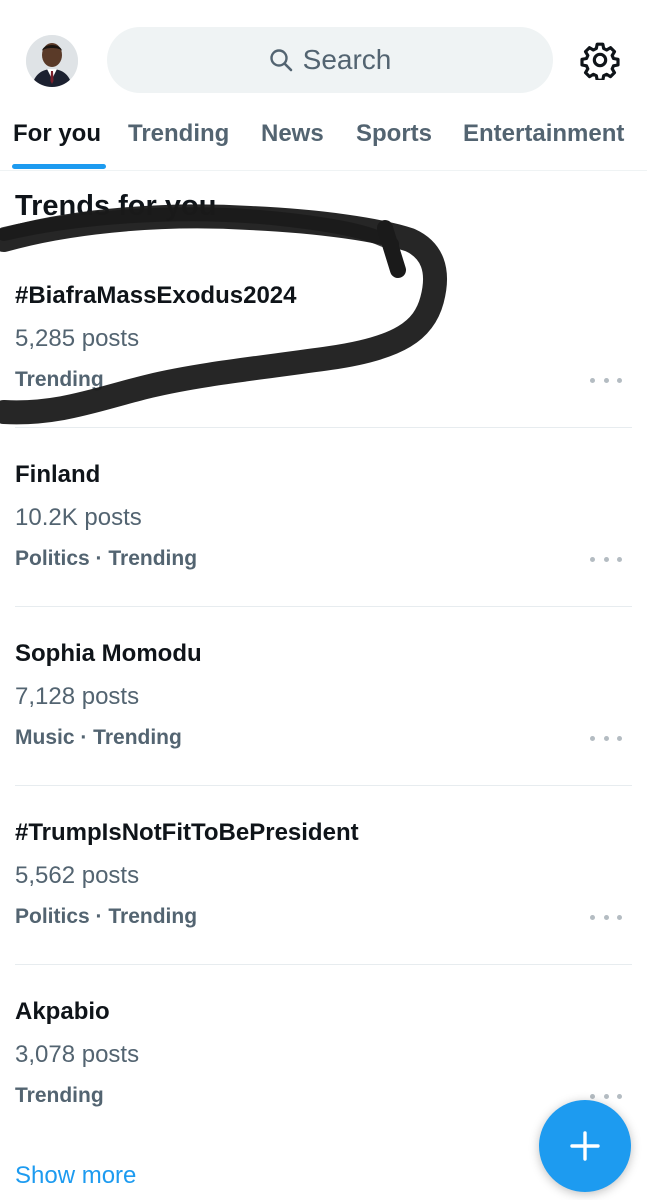 This screenshot has width=647, height=1200. I want to click on trend-name: Akpabio, so click(62, 1011).